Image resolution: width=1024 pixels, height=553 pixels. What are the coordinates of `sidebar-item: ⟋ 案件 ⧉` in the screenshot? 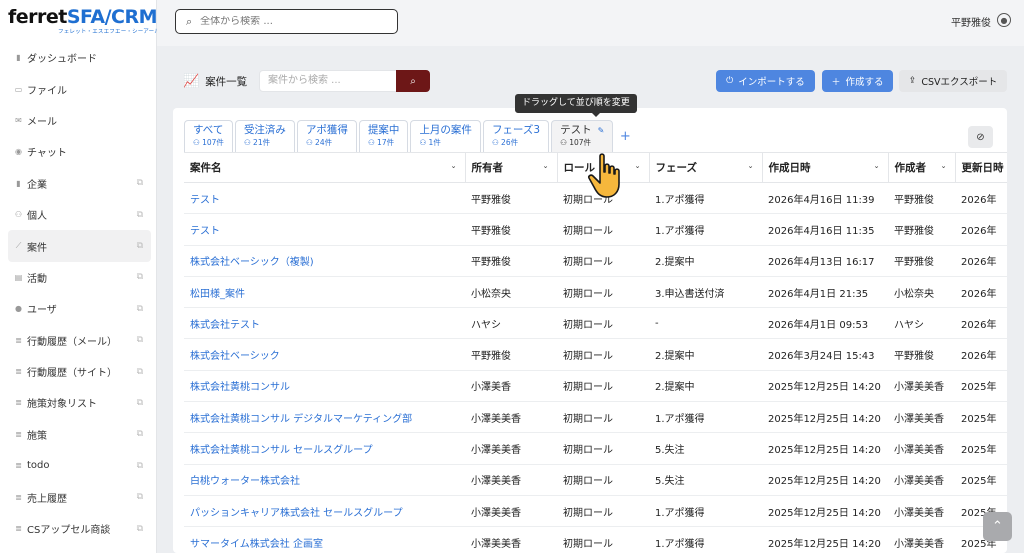 It's located at (79, 246).